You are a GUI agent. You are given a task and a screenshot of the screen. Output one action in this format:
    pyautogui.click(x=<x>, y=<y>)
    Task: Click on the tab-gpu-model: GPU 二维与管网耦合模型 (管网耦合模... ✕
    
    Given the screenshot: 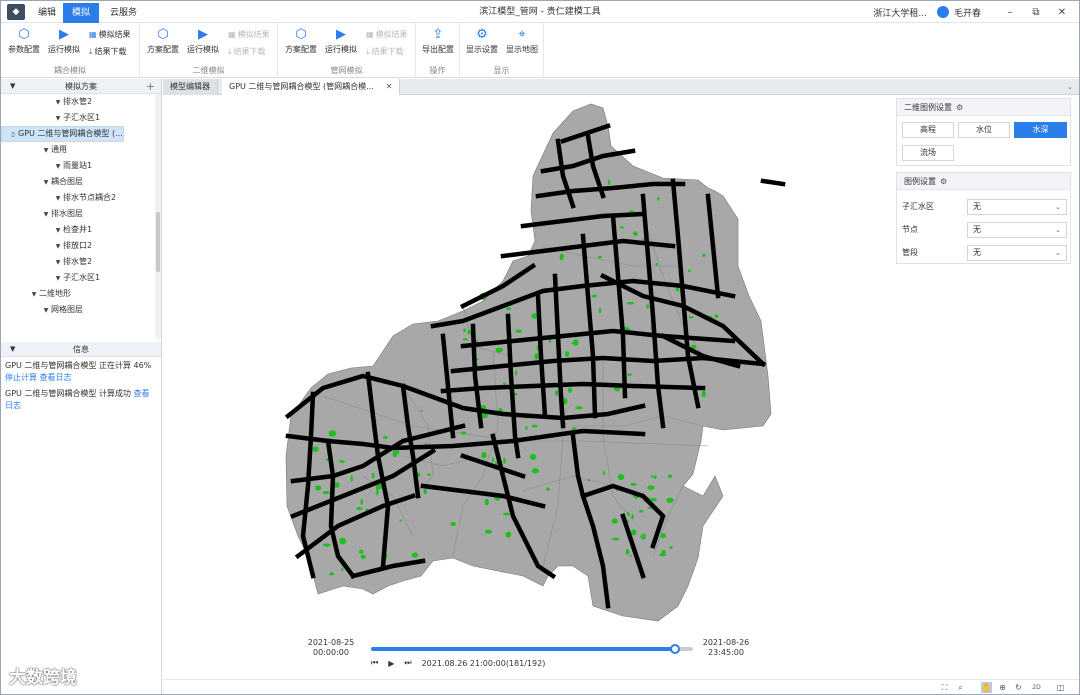 What is the action you would take?
    pyautogui.click(x=311, y=87)
    